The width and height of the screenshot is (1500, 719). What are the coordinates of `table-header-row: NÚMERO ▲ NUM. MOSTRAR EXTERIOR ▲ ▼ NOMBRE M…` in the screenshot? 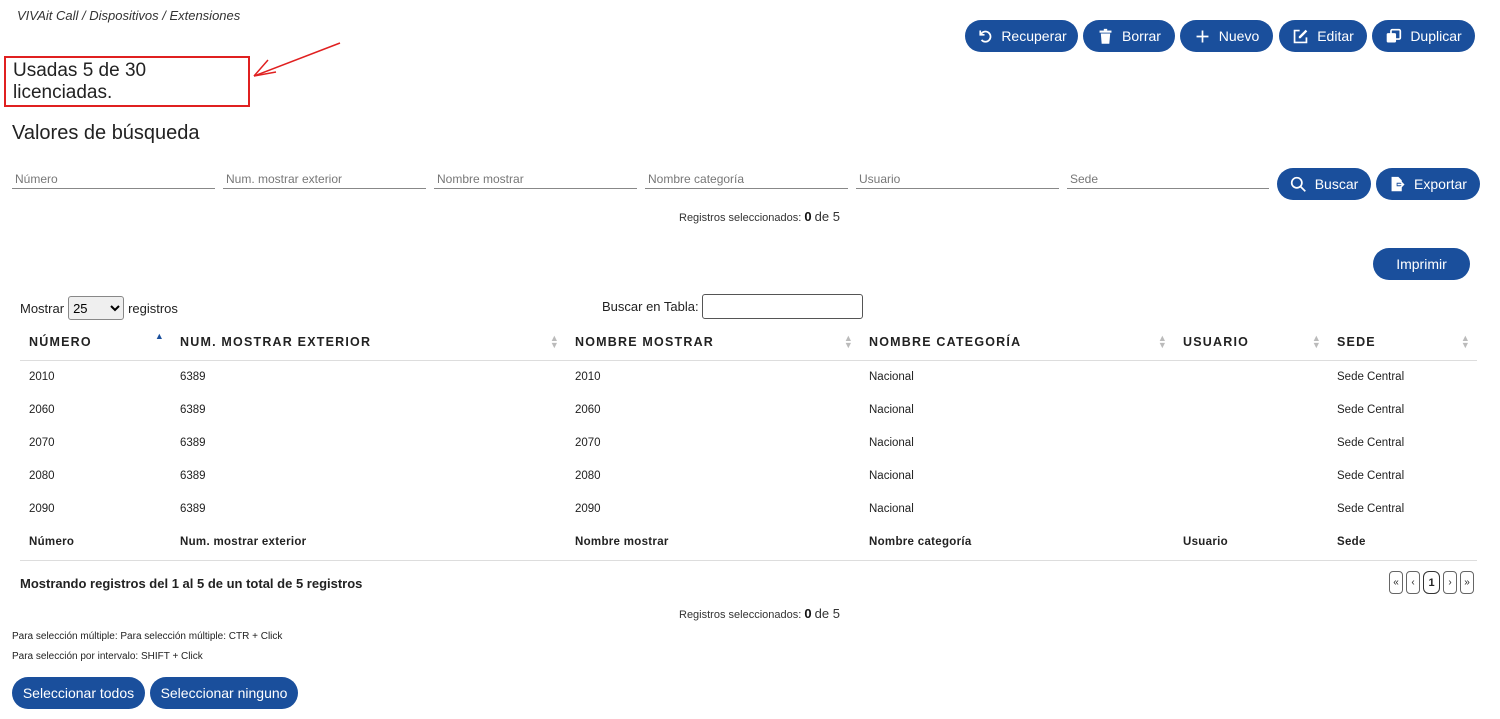 It's located at (748, 342).